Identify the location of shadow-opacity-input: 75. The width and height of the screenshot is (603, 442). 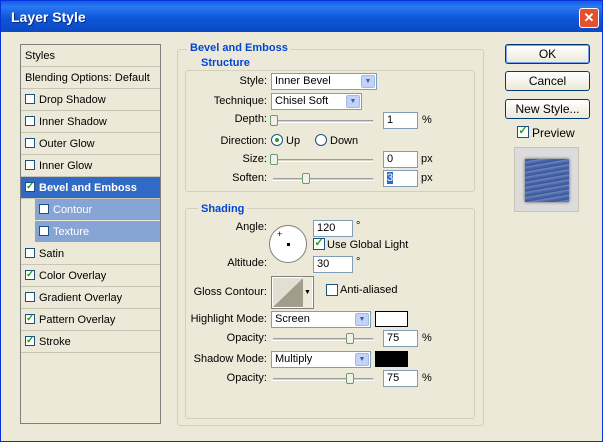
(400, 378).